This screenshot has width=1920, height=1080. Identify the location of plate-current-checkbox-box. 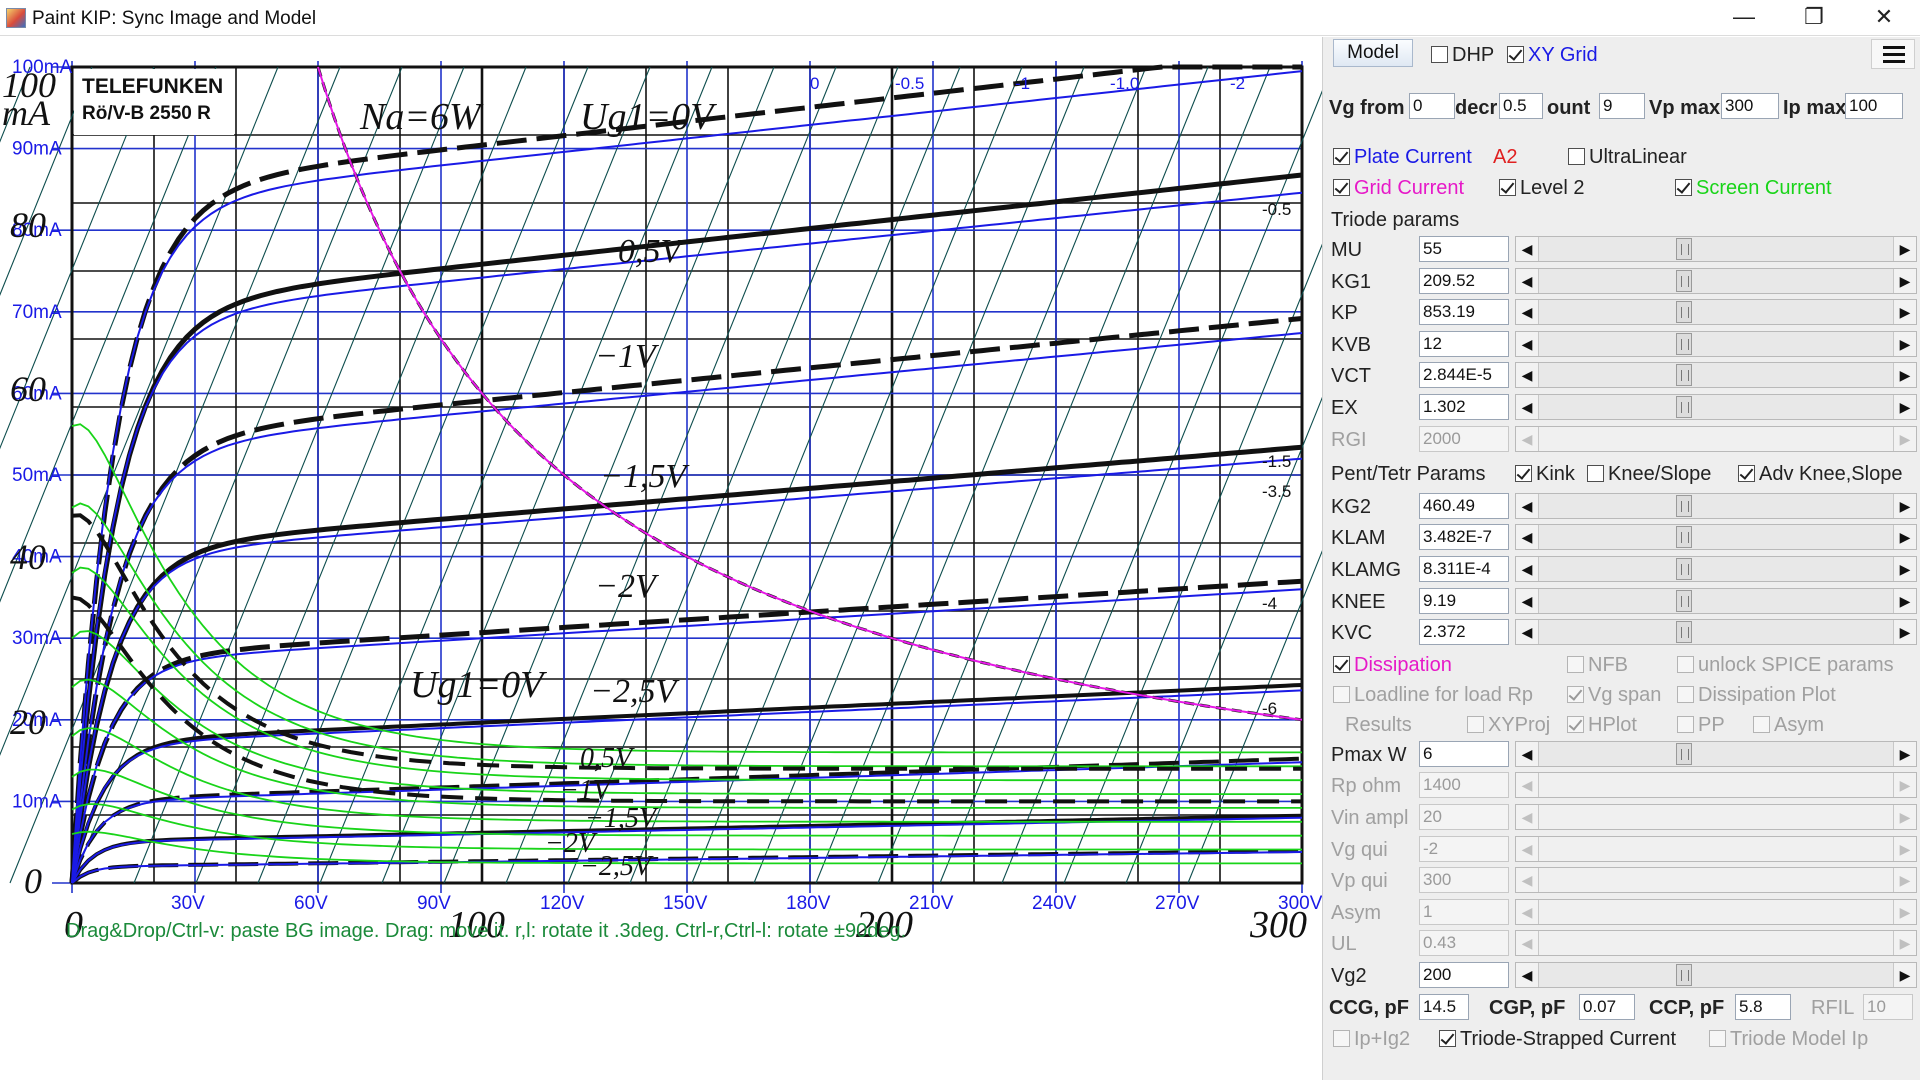
(1341, 156).